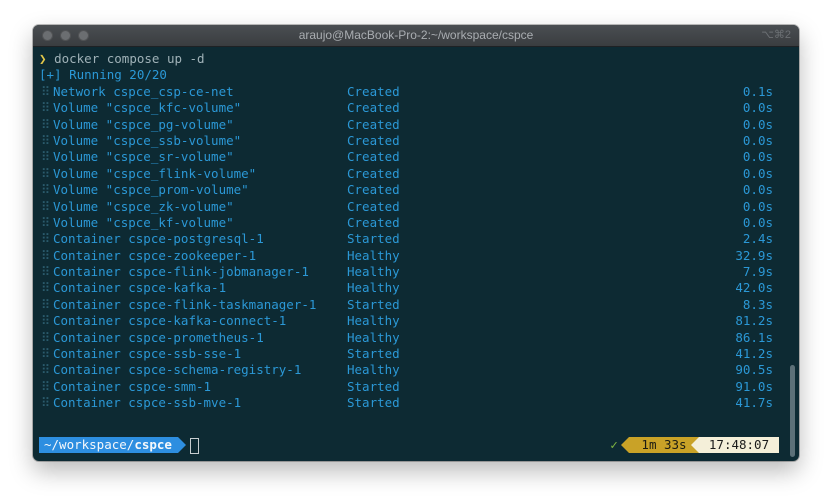 This screenshot has width=832, height=502. What do you see at coordinates (754, 288) in the screenshot?
I see `resource-time: 42.0s` at bounding box center [754, 288].